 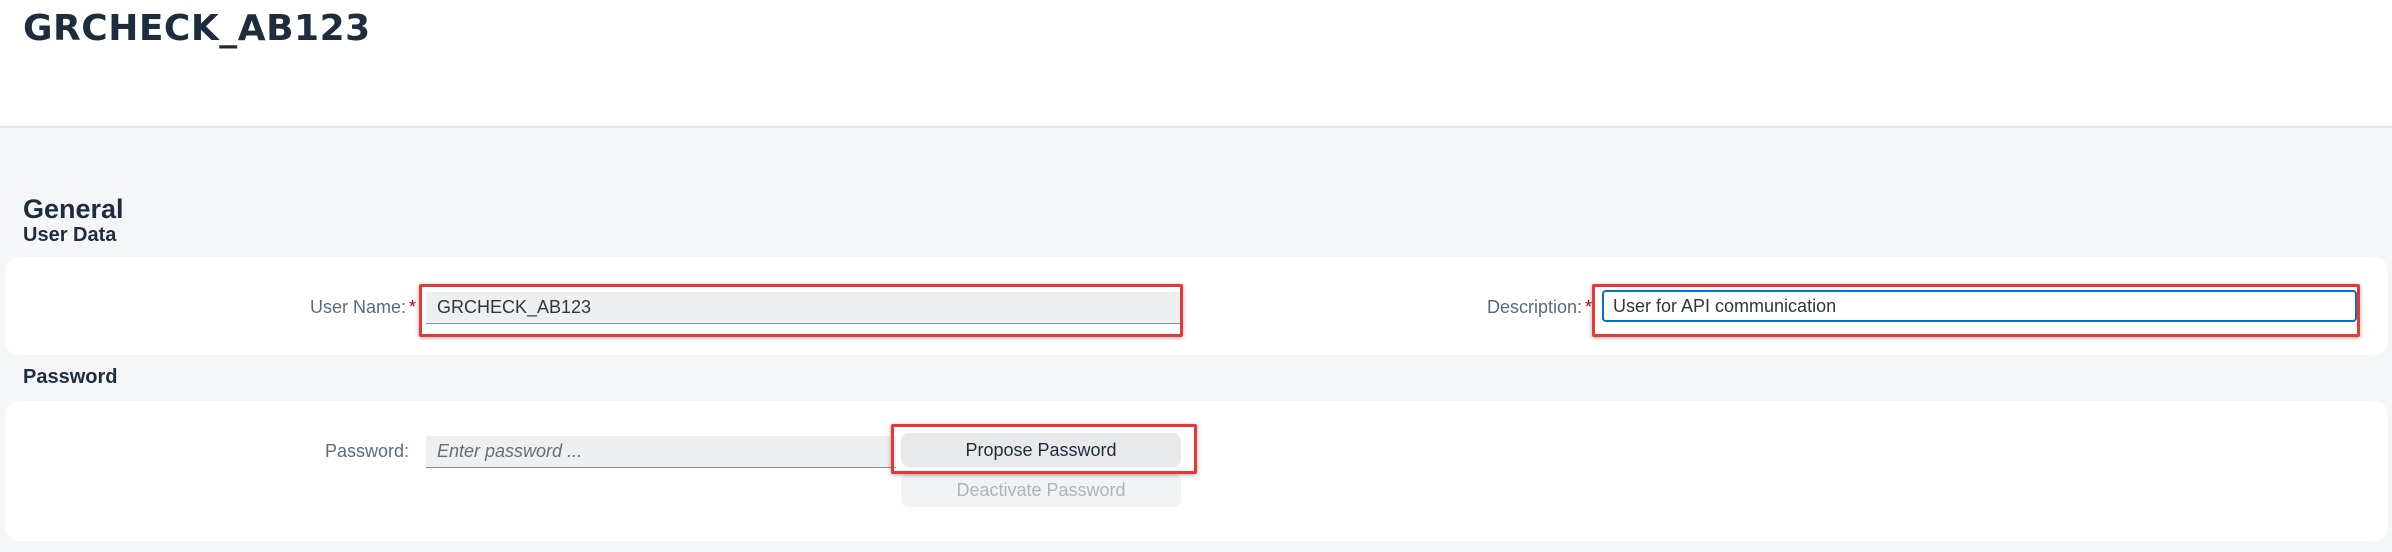 What do you see at coordinates (70, 377) in the screenshot?
I see `subsection-title-password: Password` at bounding box center [70, 377].